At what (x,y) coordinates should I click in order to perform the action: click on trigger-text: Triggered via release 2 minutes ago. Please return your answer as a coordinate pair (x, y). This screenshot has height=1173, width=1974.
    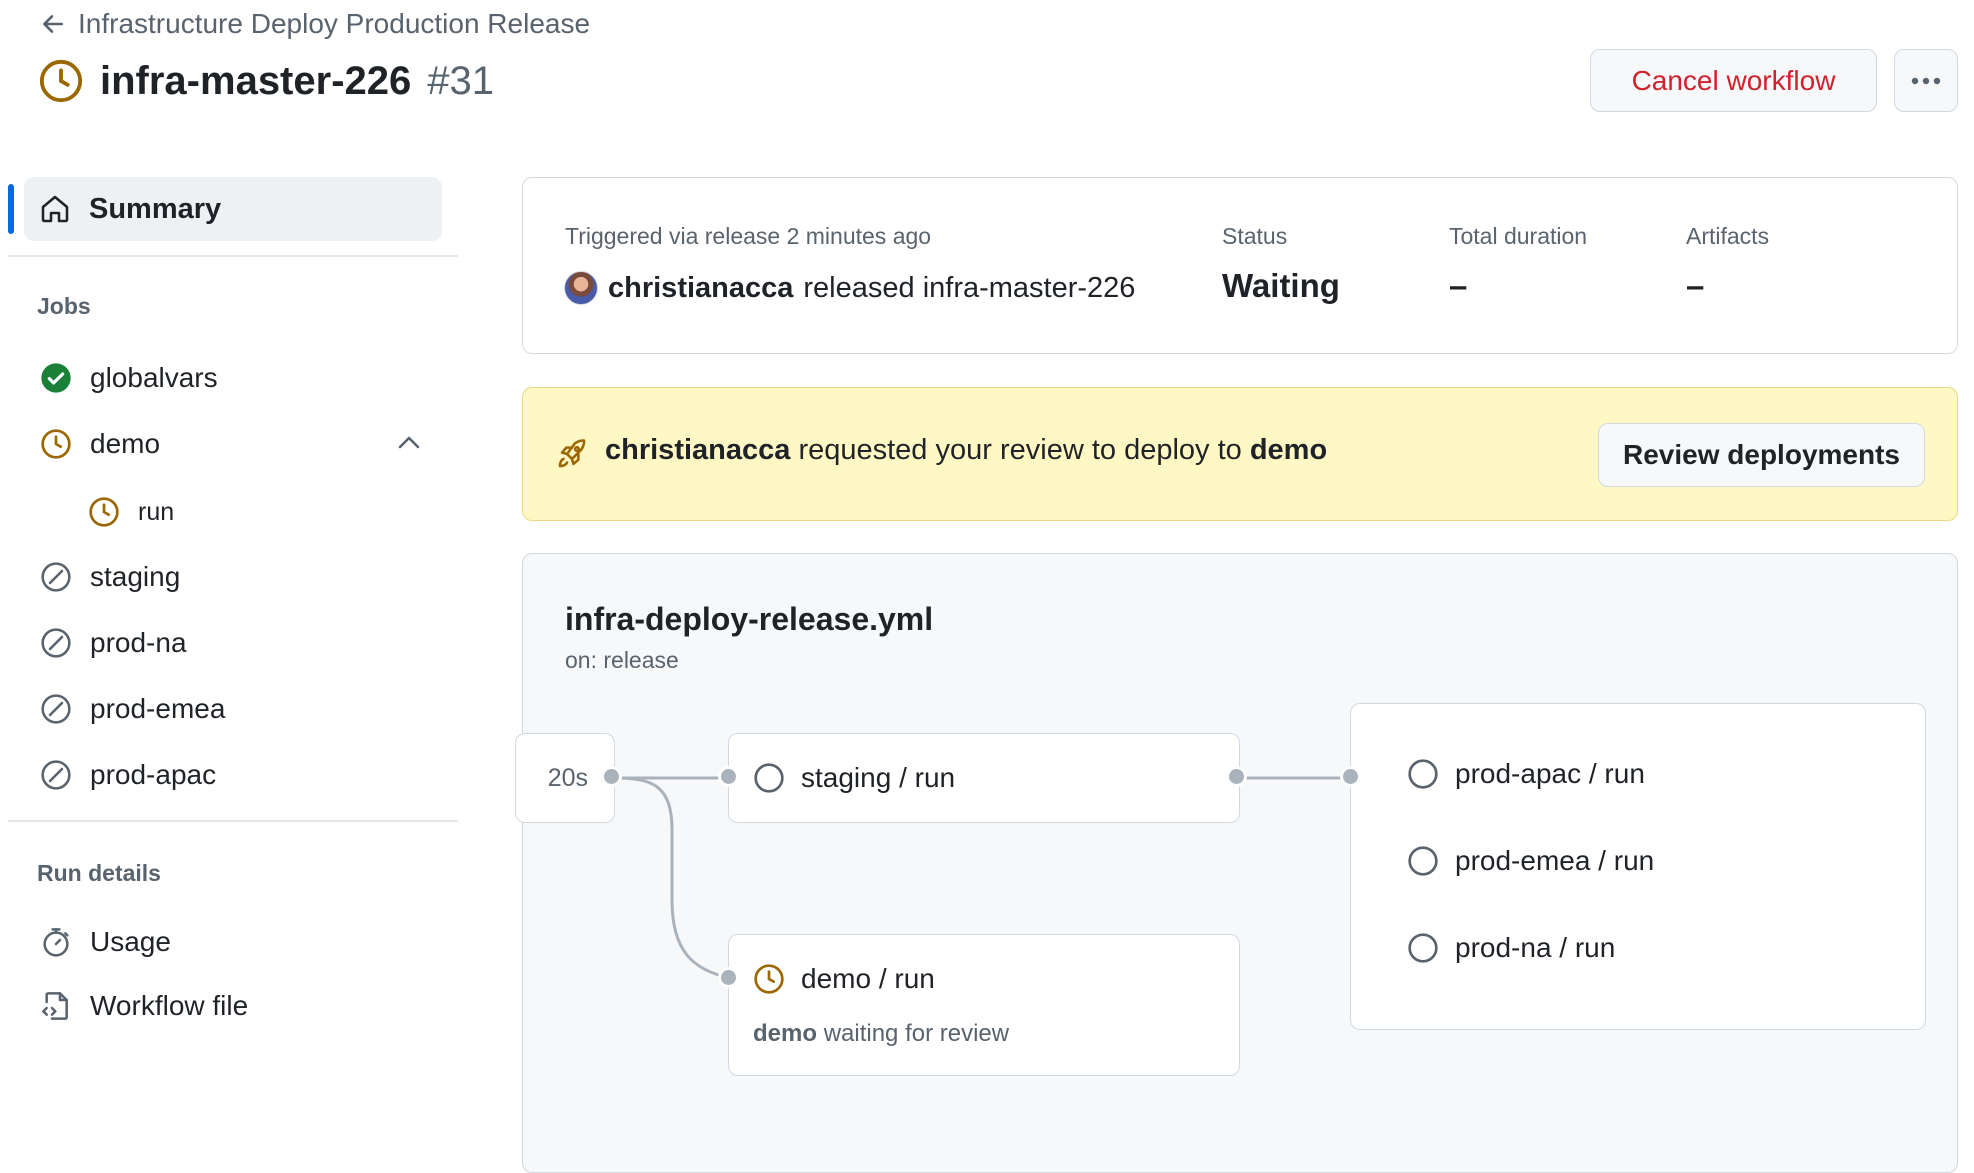
    Looking at the image, I should click on (748, 236).